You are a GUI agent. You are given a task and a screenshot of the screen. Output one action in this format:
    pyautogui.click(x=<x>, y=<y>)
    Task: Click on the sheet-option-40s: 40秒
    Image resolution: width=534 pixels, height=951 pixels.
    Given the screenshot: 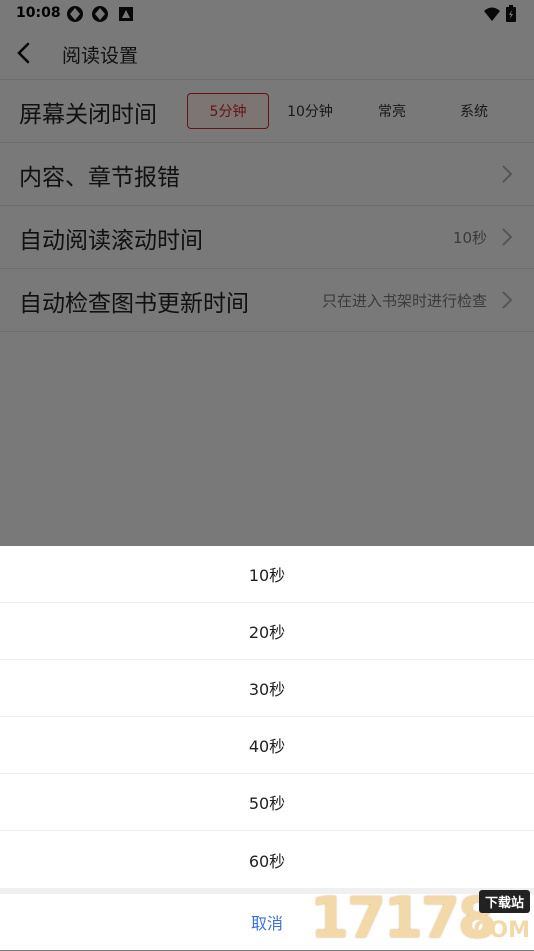 What is the action you would take?
    pyautogui.click(x=267, y=745)
    